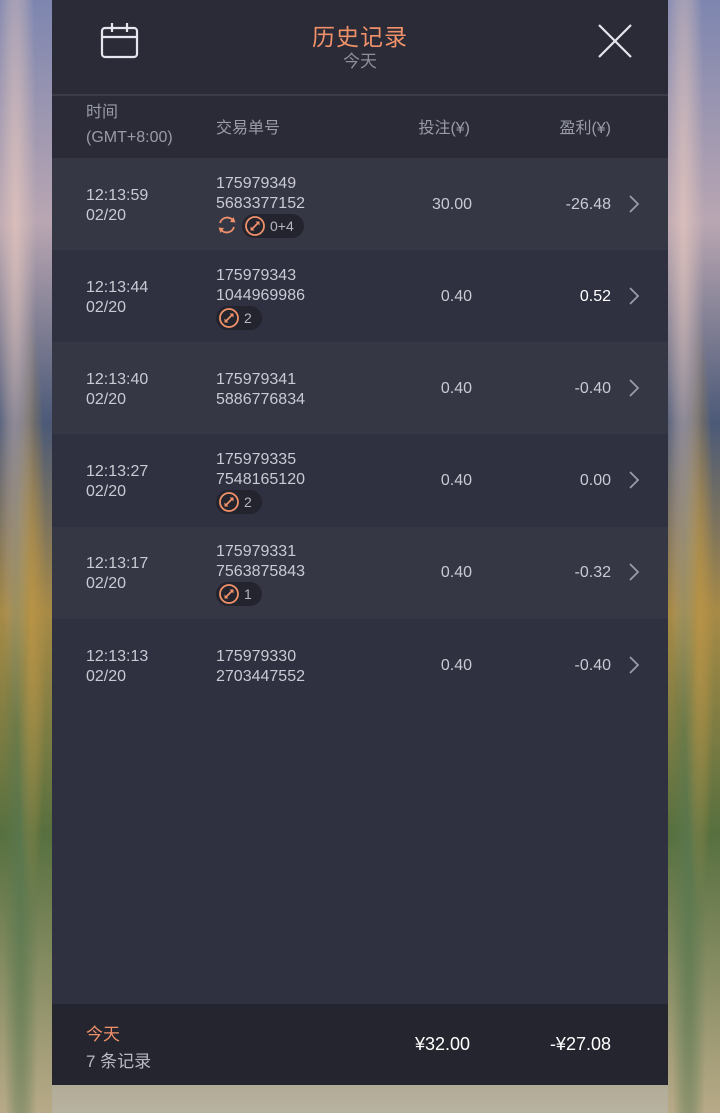  What do you see at coordinates (117, 471) in the screenshot?
I see `row-time: 12:13:27` at bounding box center [117, 471].